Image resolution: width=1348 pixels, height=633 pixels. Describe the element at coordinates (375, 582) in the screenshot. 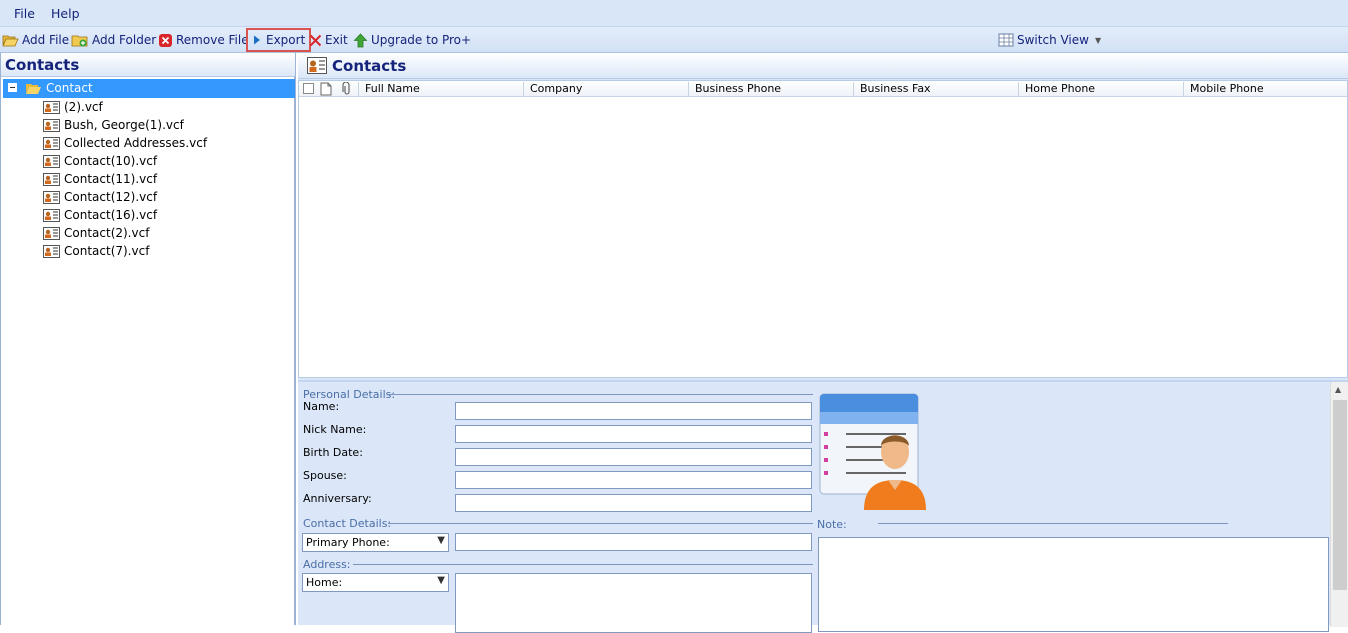

I see `address-type-select: Home: ▼` at that location.